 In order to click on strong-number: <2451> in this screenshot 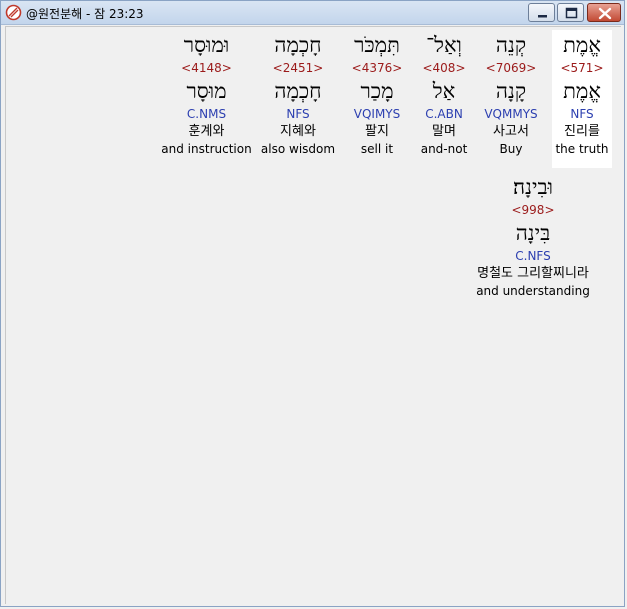, I will do `click(298, 68)`.